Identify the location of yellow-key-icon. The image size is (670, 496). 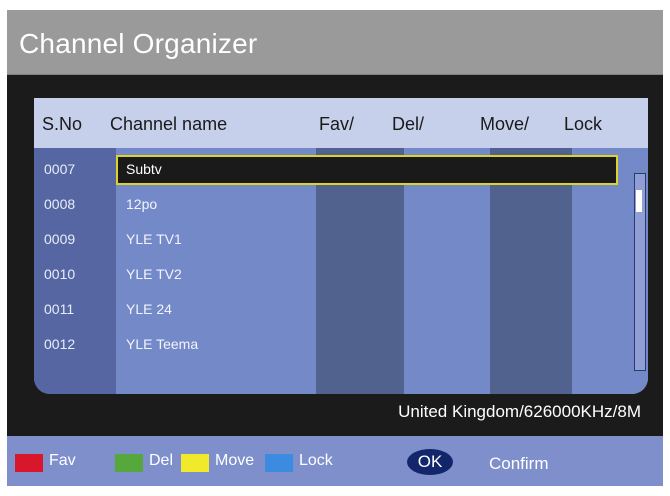
(195, 463).